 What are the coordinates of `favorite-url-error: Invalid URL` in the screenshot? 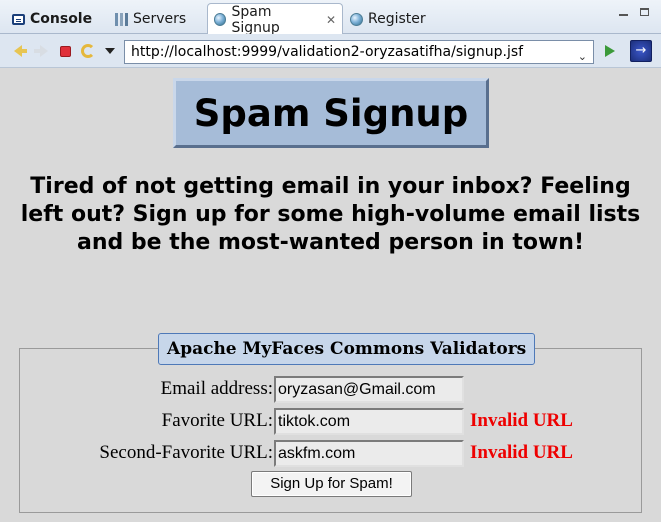 It's located at (521, 420).